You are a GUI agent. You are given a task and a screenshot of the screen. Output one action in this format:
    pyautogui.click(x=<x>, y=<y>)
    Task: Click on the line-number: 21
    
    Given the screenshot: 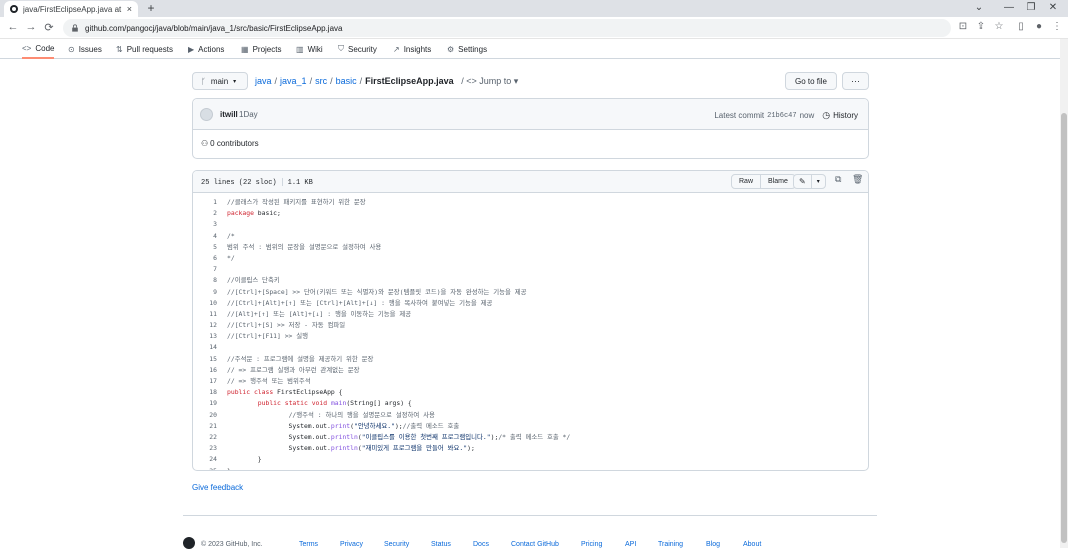 What is the action you would take?
    pyautogui.click(x=205, y=426)
    